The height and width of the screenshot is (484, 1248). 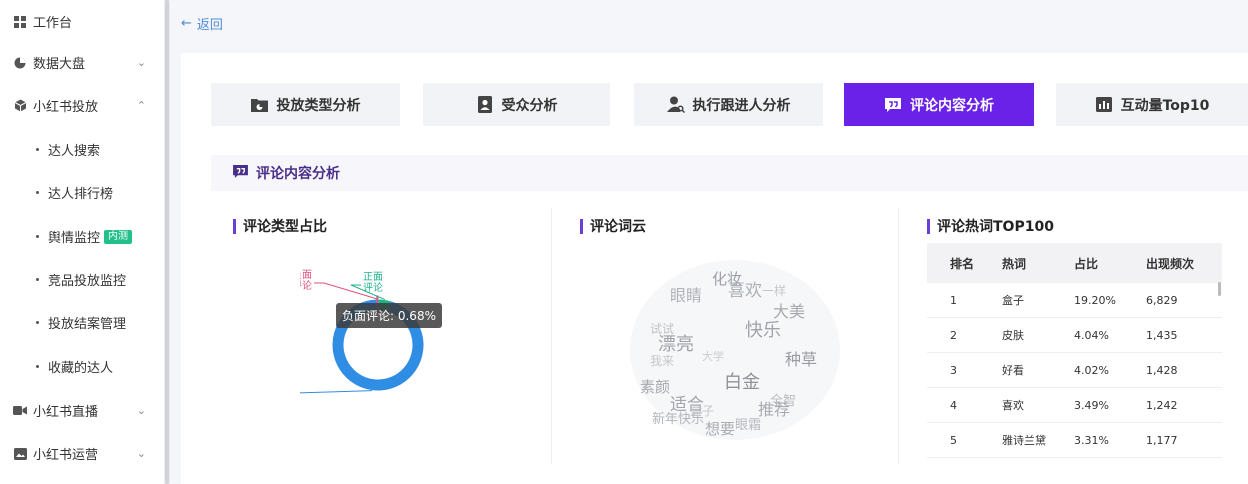 I want to click on sidebar-subitem-label: 投放结案管理, so click(x=87, y=324).